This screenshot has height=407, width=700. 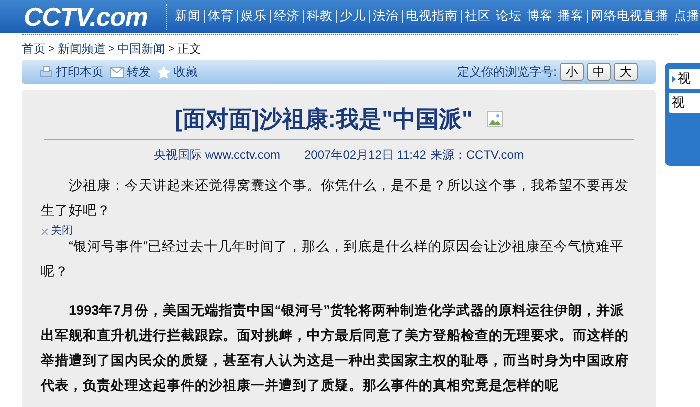 What do you see at coordinates (82, 49) in the screenshot?
I see `breadcrumb-link: 新闻频道` at bounding box center [82, 49].